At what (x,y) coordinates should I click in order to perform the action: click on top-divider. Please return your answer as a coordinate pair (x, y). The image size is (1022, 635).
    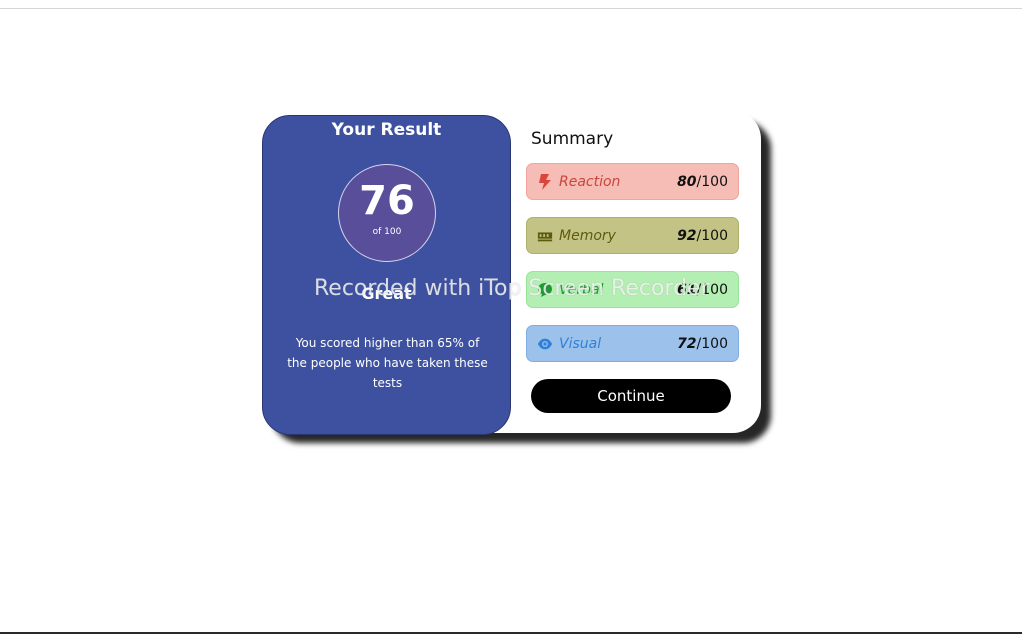
    Looking at the image, I should click on (511, 8).